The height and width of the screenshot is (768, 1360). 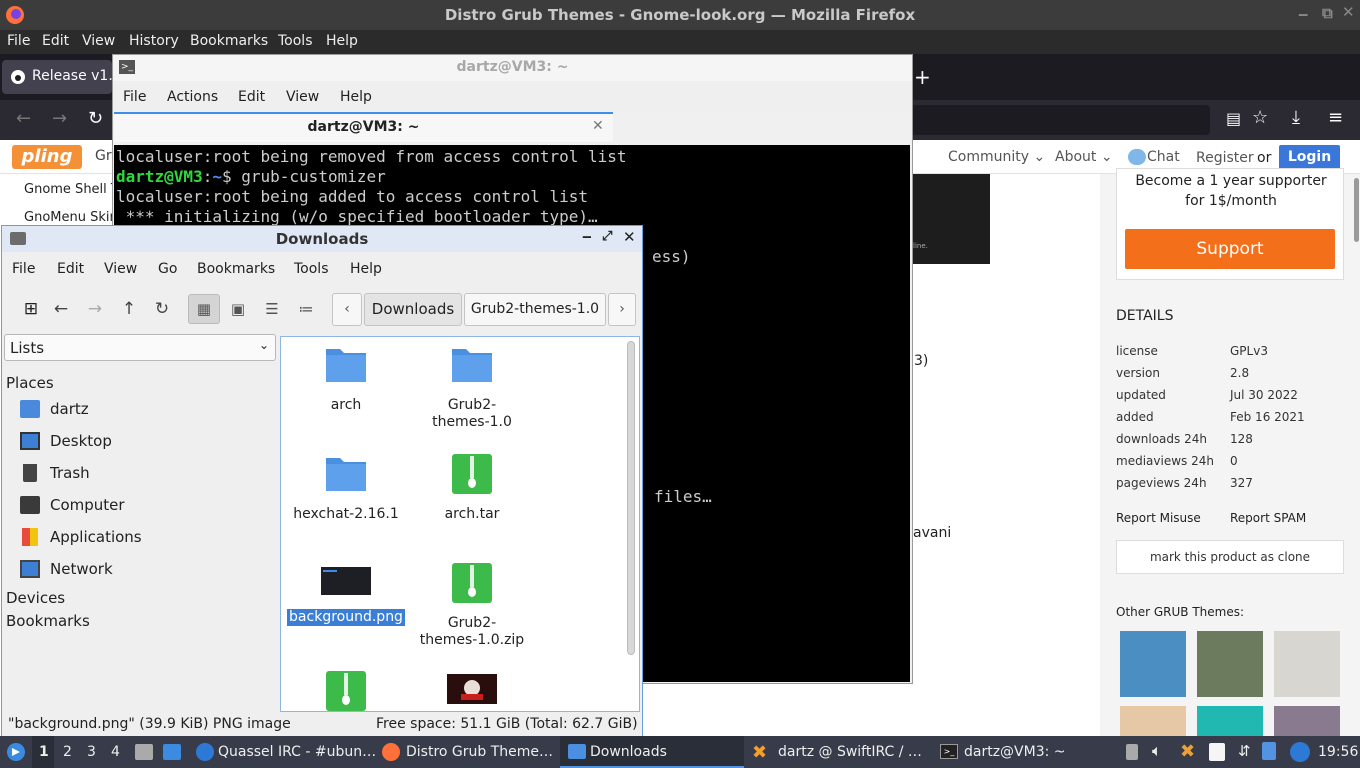 I want to click on menu-history: History, so click(x=154, y=41).